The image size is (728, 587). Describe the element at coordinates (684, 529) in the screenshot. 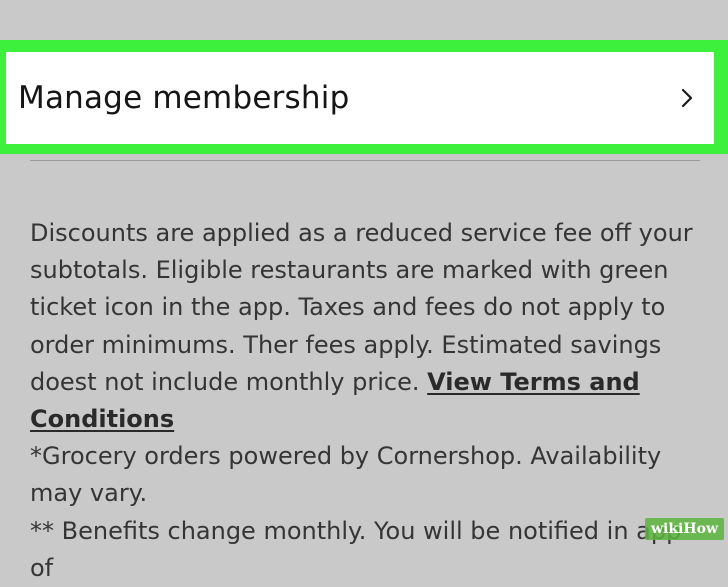

I see `wikihow-watermark: wikiHow` at that location.